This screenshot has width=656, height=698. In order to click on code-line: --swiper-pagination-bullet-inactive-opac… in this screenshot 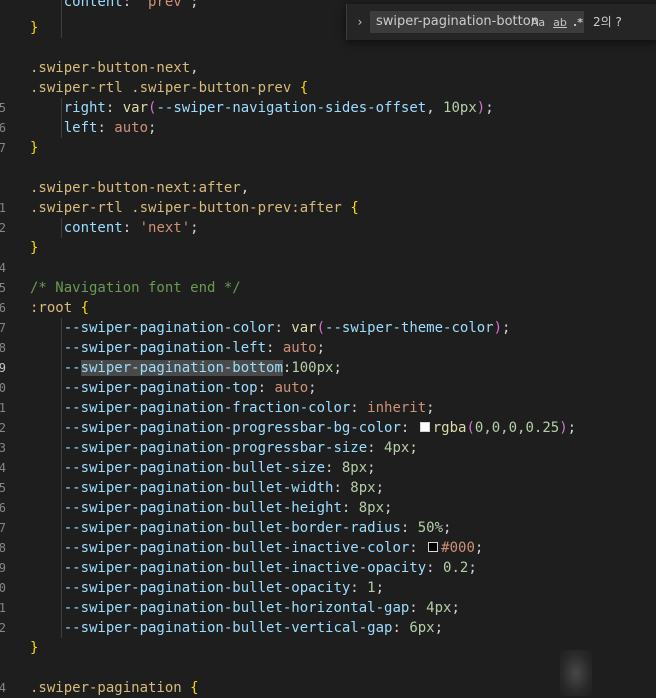, I will do `click(270, 568)`.